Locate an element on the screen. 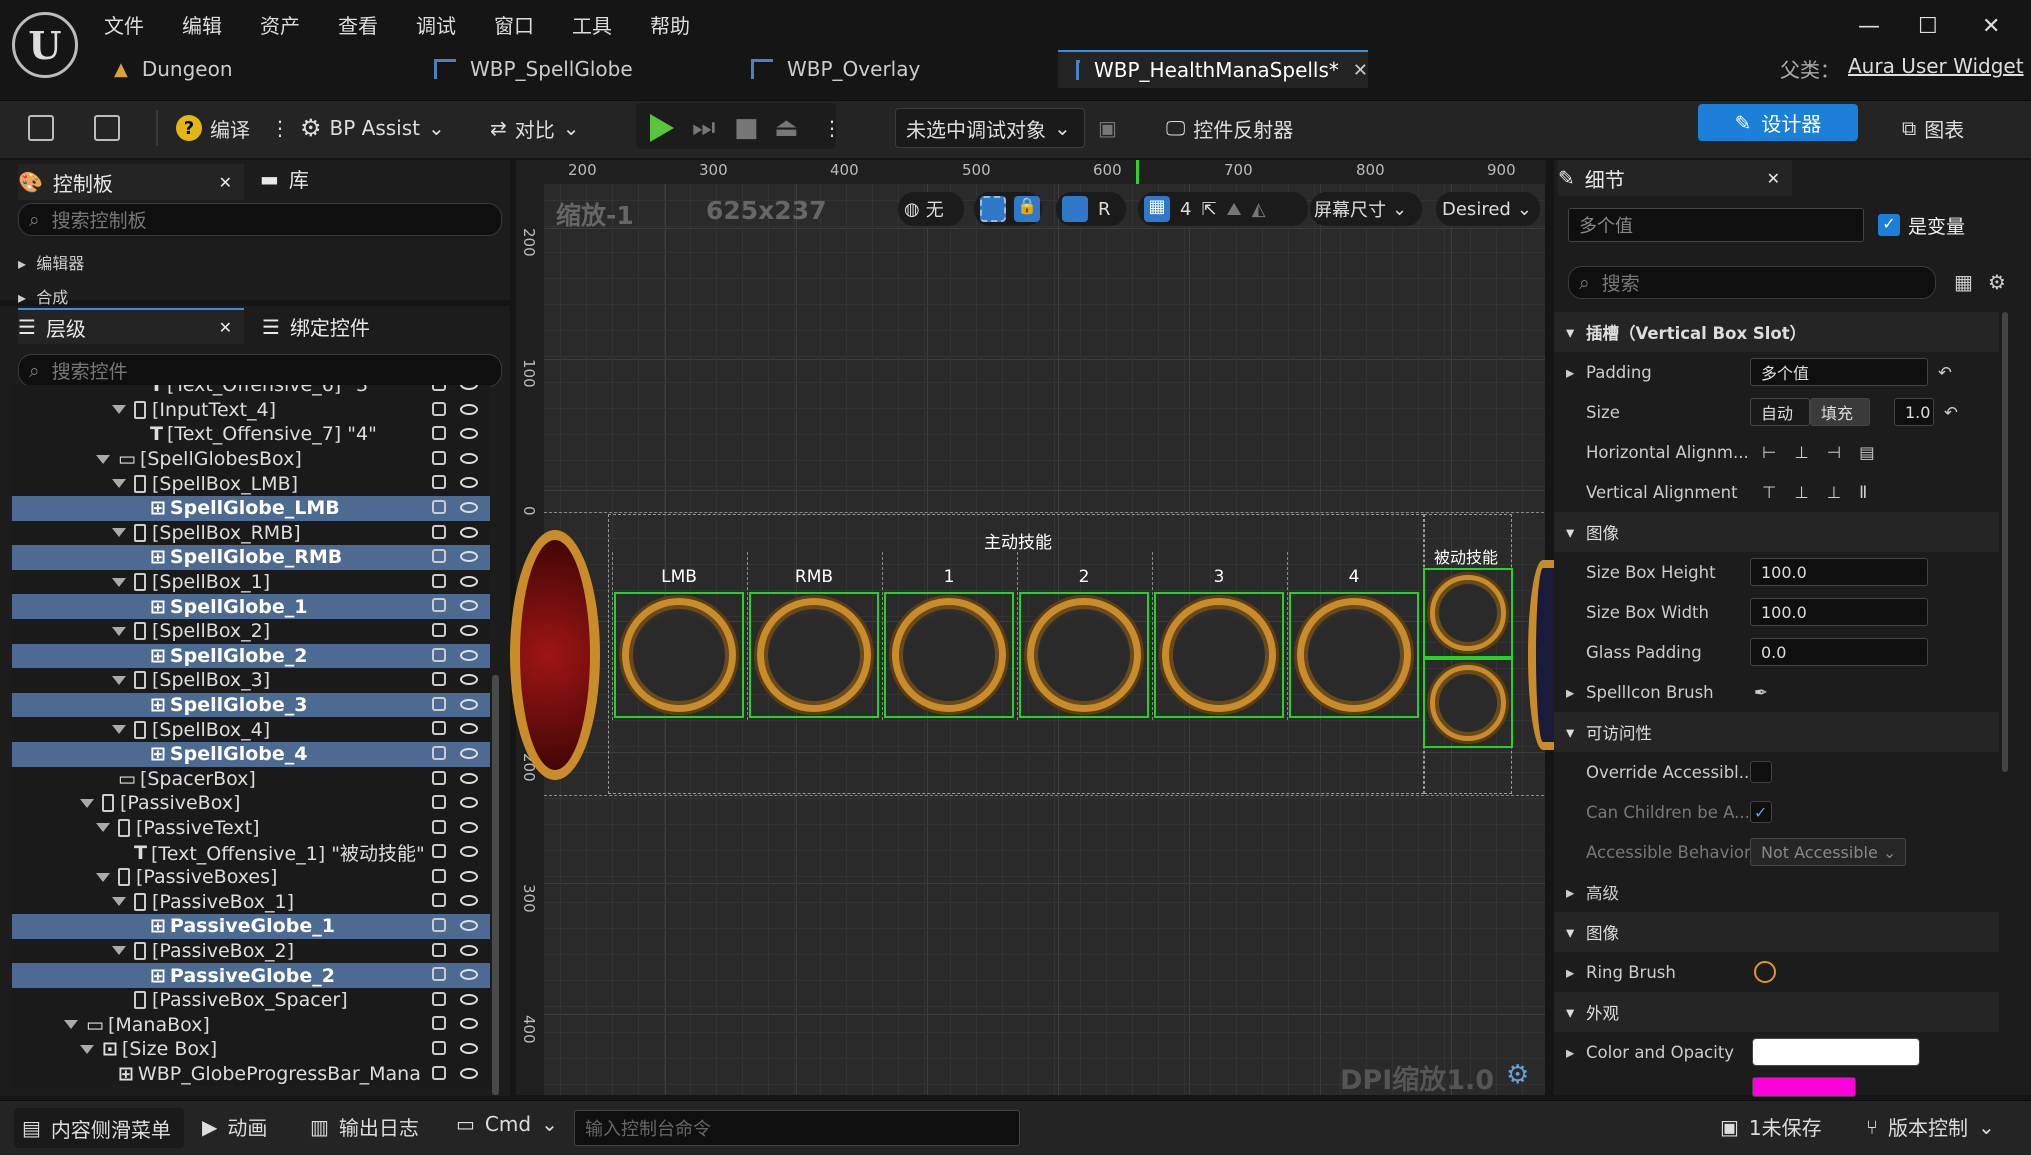 The height and width of the screenshot is (1155, 2031). grid-snap-value: 4 is located at coordinates (1185, 209).